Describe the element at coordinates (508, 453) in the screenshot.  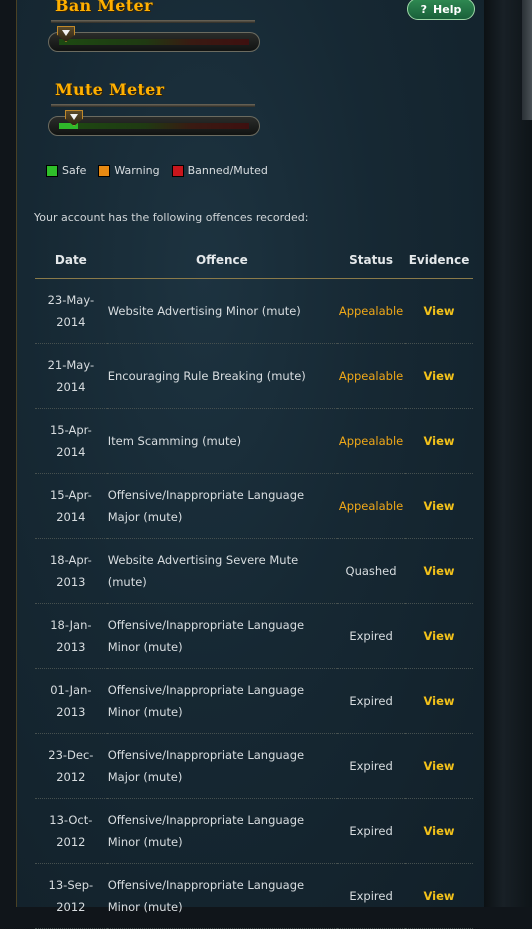
I see `background-border-right` at that location.